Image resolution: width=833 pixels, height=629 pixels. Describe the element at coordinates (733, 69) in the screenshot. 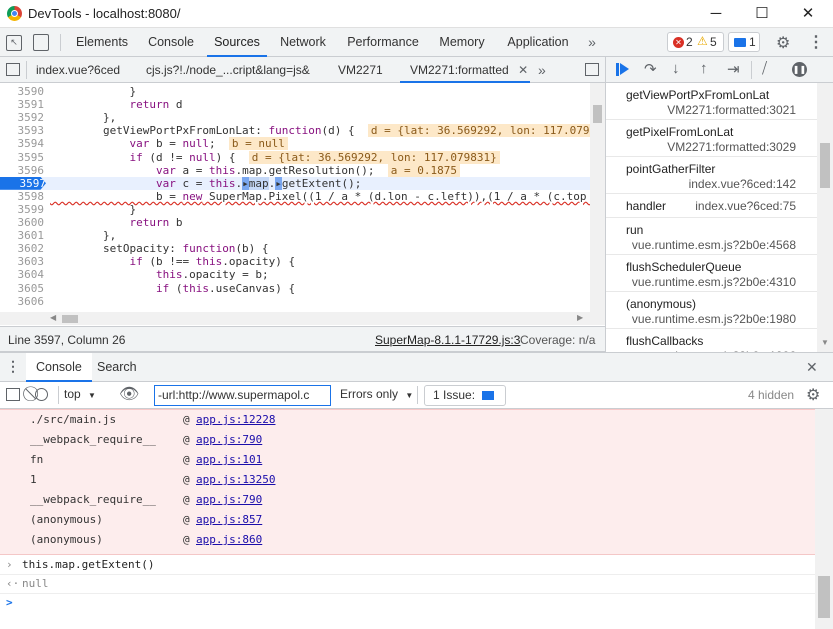

I see `step-icon: ⇥` at that location.